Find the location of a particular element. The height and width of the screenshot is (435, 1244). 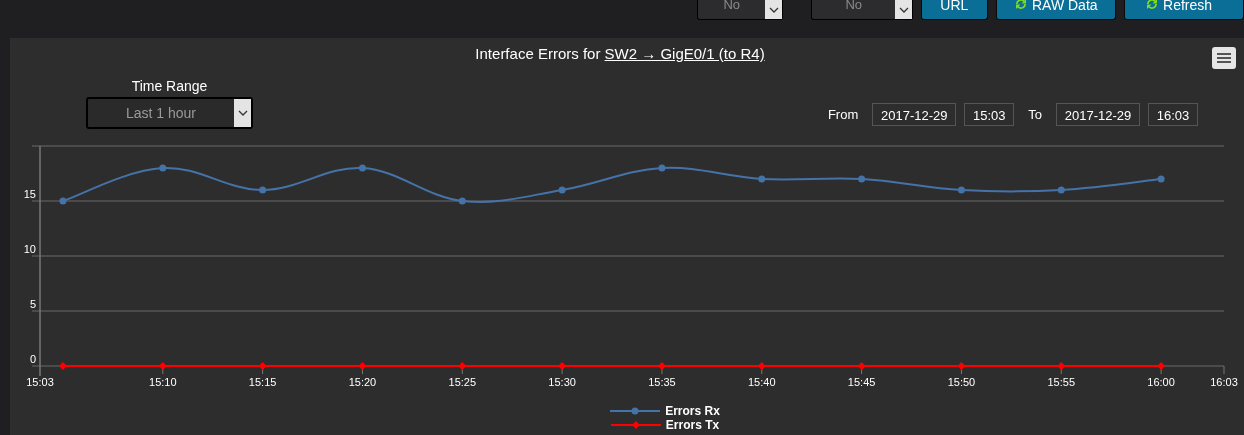

menu-icon is located at coordinates (1224, 58).